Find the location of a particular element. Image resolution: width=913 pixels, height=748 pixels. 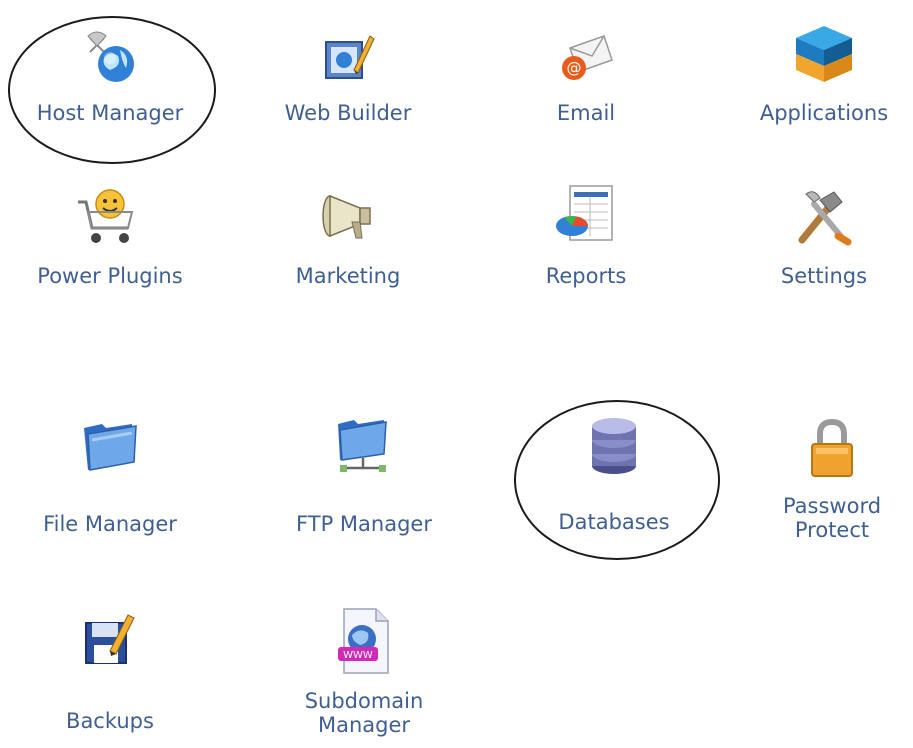

databases-label: Databases is located at coordinates (614, 522).